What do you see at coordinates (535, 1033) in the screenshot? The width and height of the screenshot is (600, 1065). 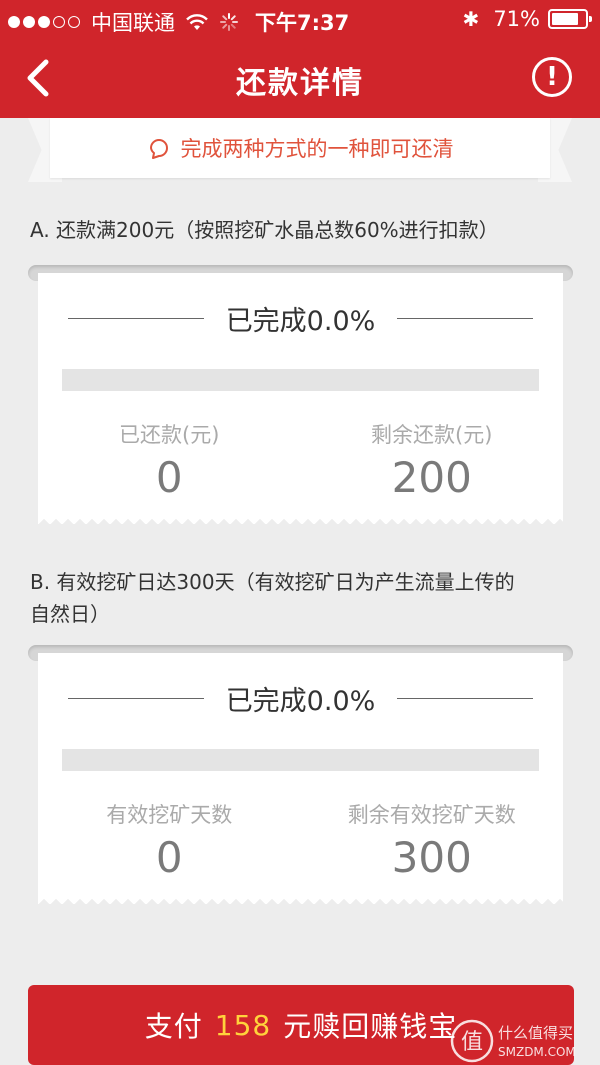 I see `svg-text: 什么值得买` at bounding box center [535, 1033].